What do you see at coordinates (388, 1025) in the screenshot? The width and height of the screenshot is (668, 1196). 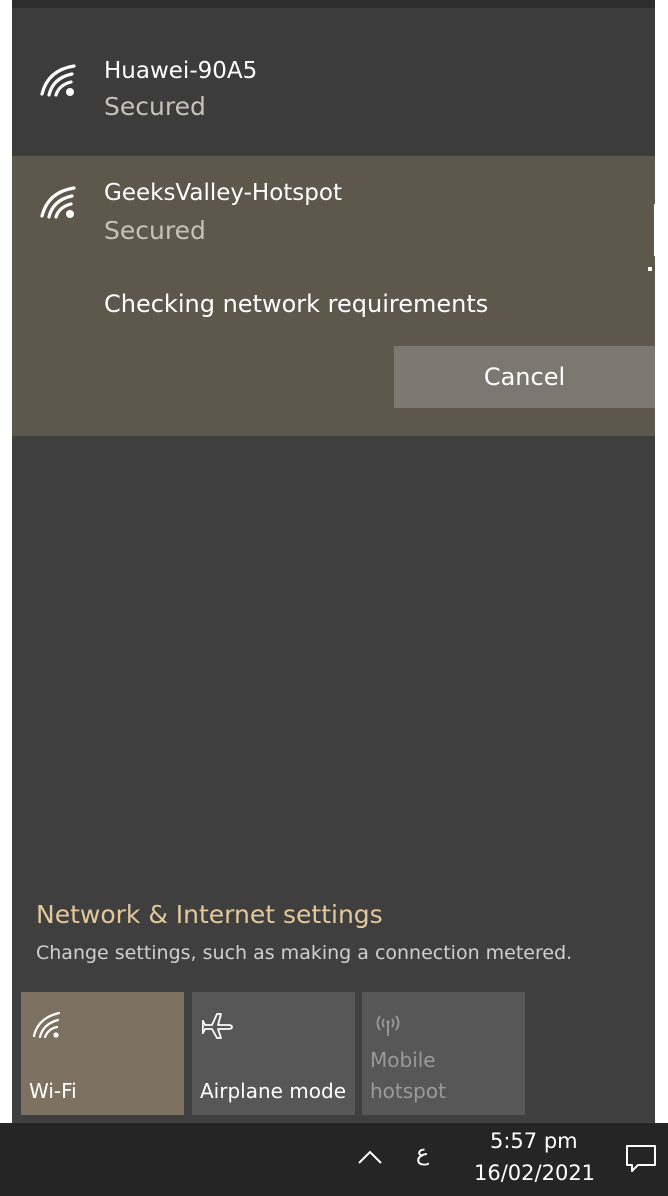 I see `mobile-hotspot-icon` at bounding box center [388, 1025].